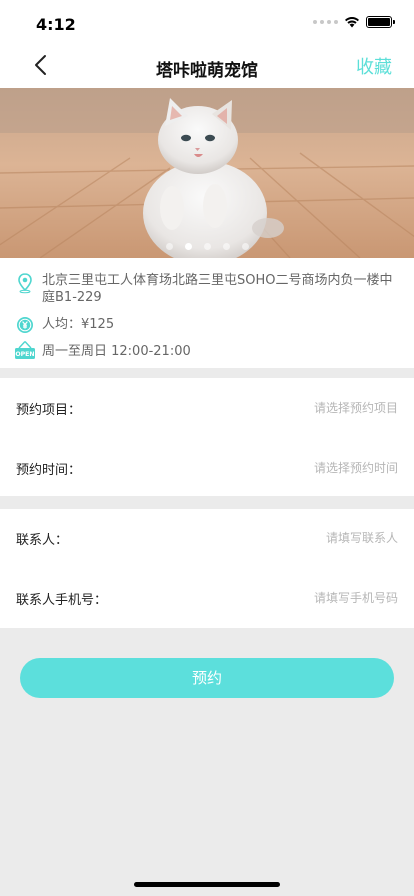  I want to click on favorite-button: 收藏, so click(374, 66).